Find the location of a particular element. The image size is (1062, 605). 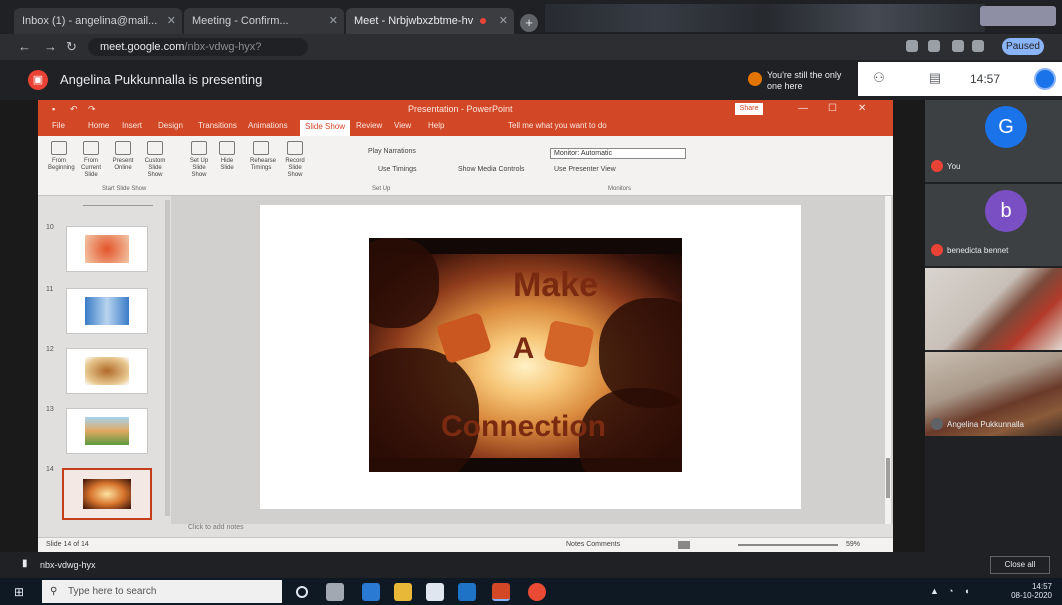

menu-insert: Insert is located at coordinates (132, 125).